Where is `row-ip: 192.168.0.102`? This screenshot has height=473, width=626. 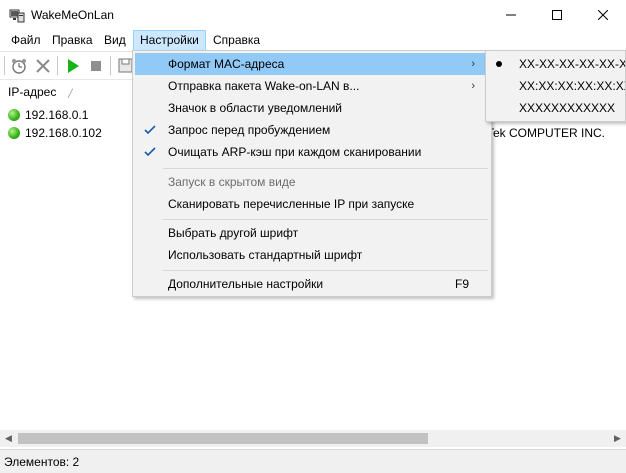
row-ip: 192.168.0.102 is located at coordinates (63, 133).